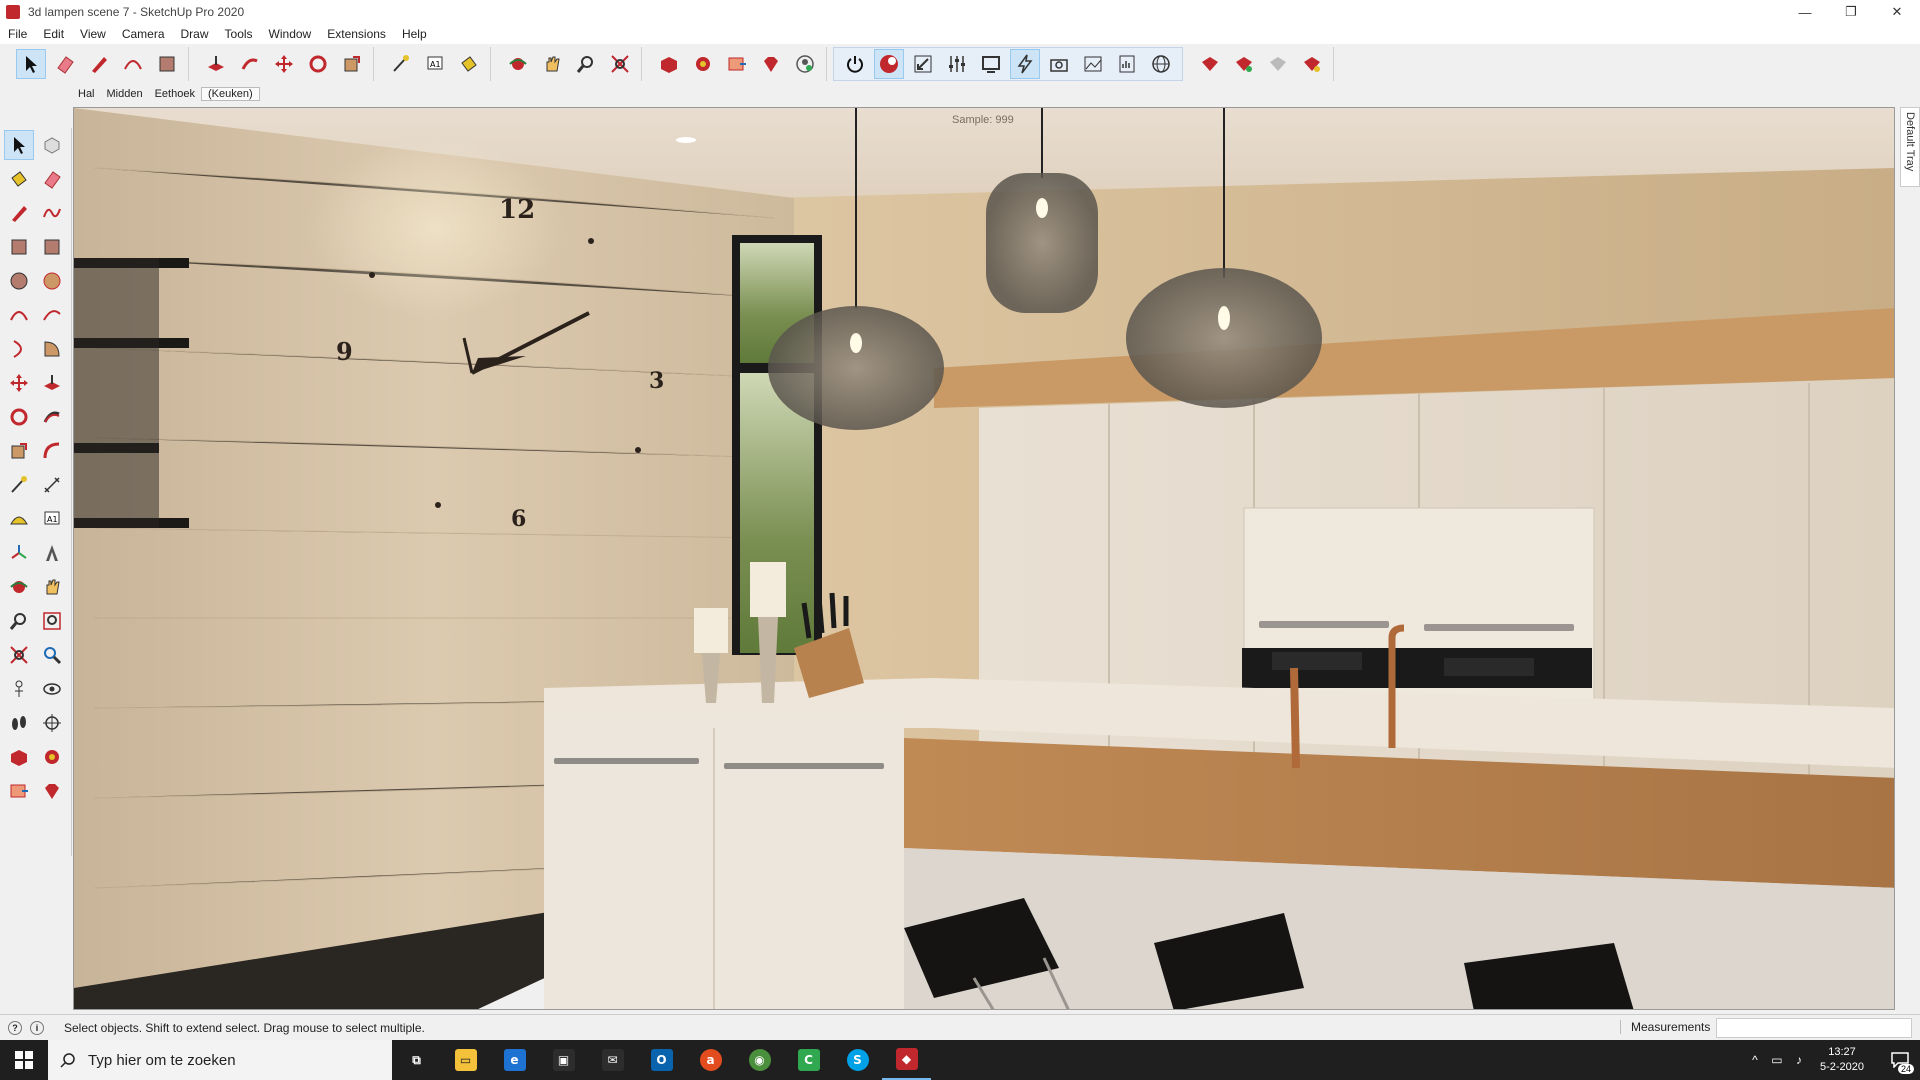 This screenshot has height=1080, width=1920. I want to click on extension-warehouse-button, so click(703, 64).